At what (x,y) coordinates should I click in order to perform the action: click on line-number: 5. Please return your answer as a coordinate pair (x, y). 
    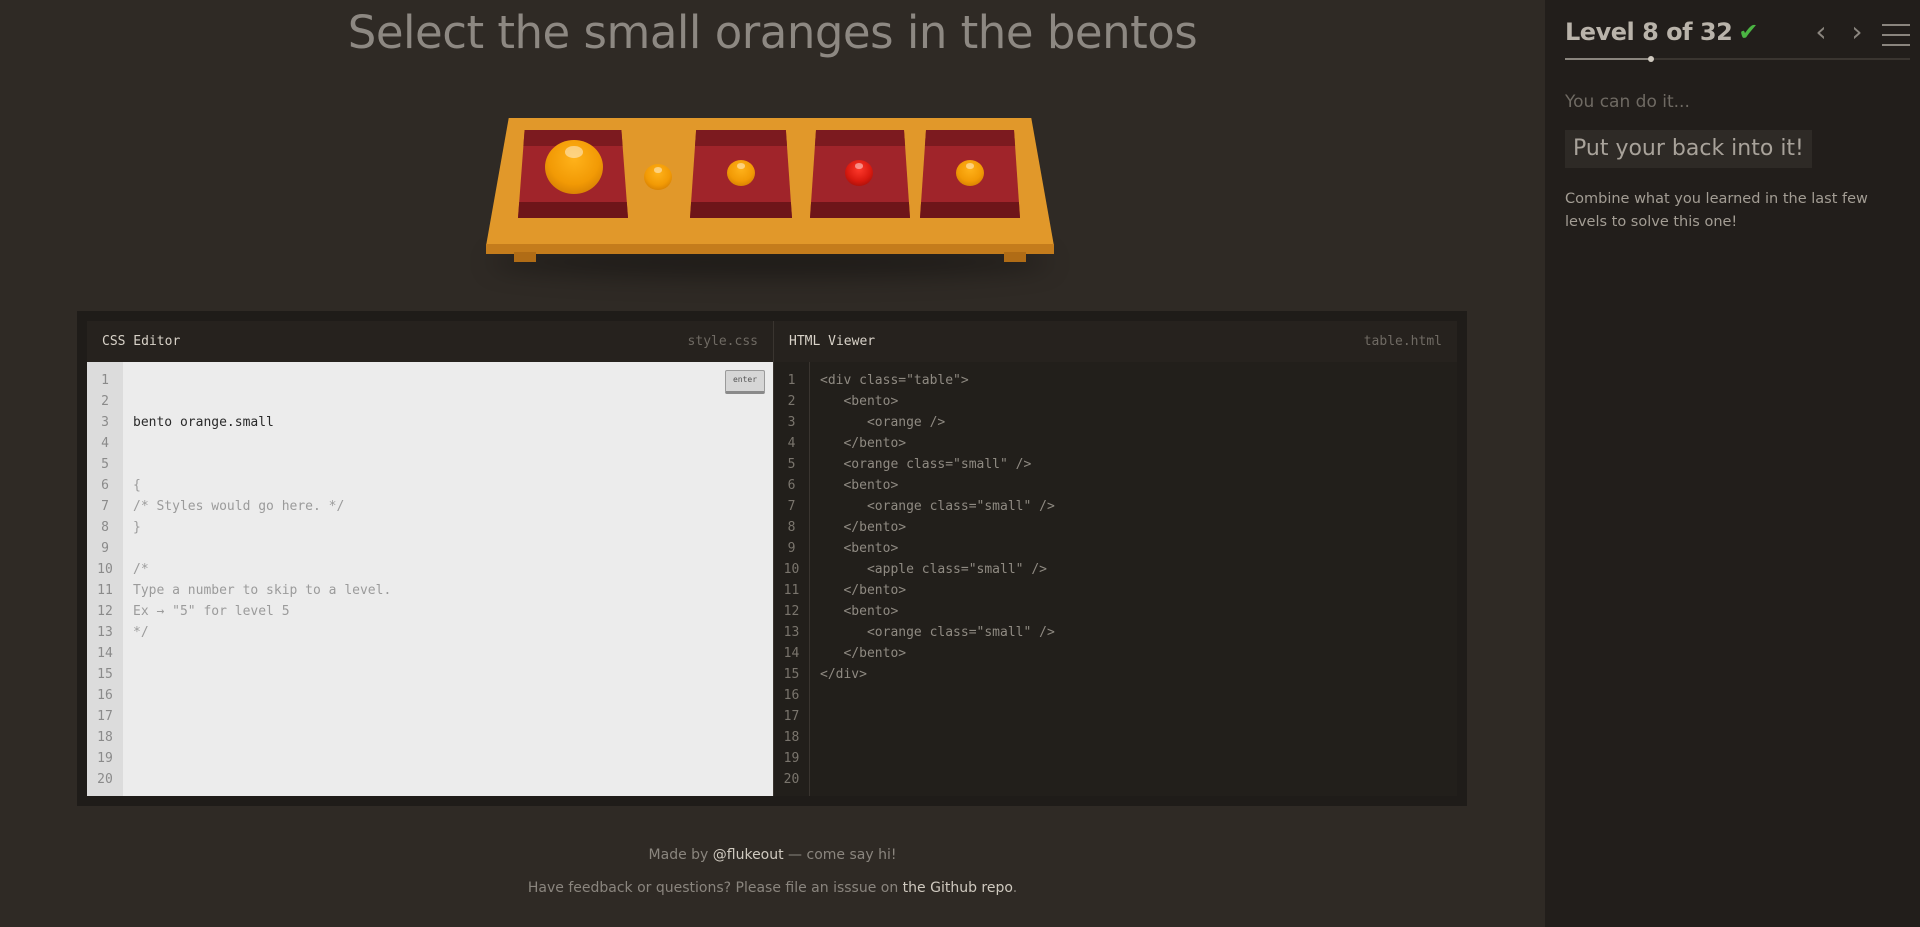
    Looking at the image, I should click on (791, 464).